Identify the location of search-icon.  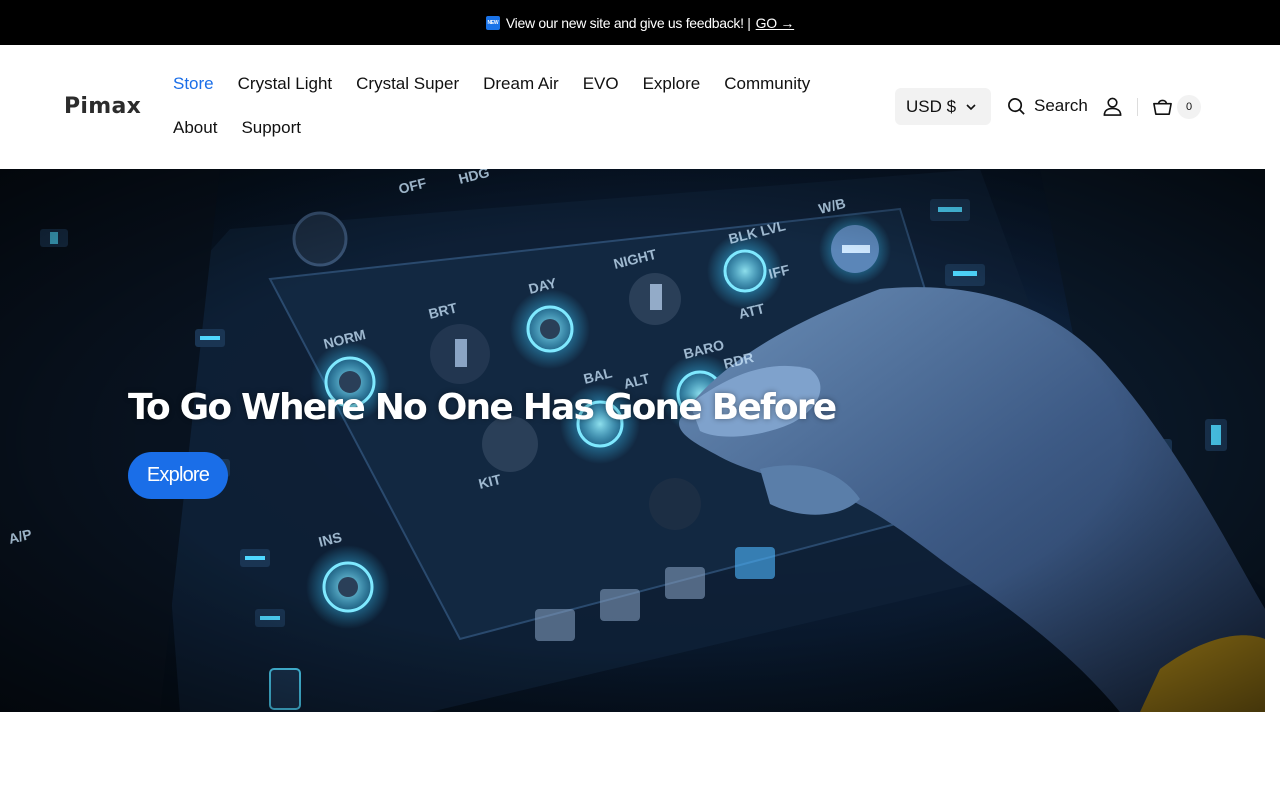
(1016, 106).